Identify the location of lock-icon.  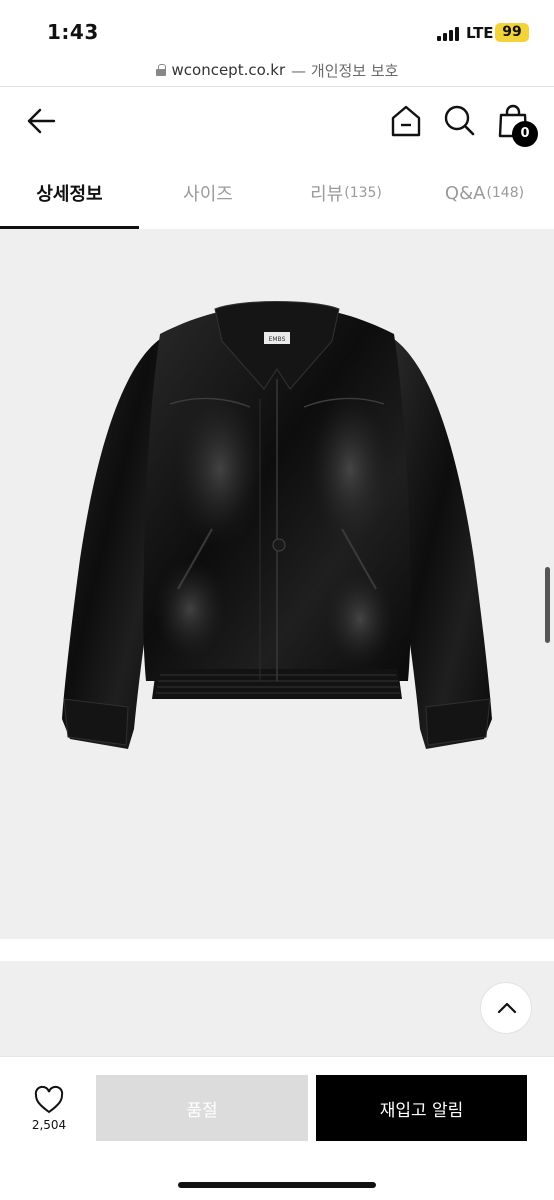
(160, 70).